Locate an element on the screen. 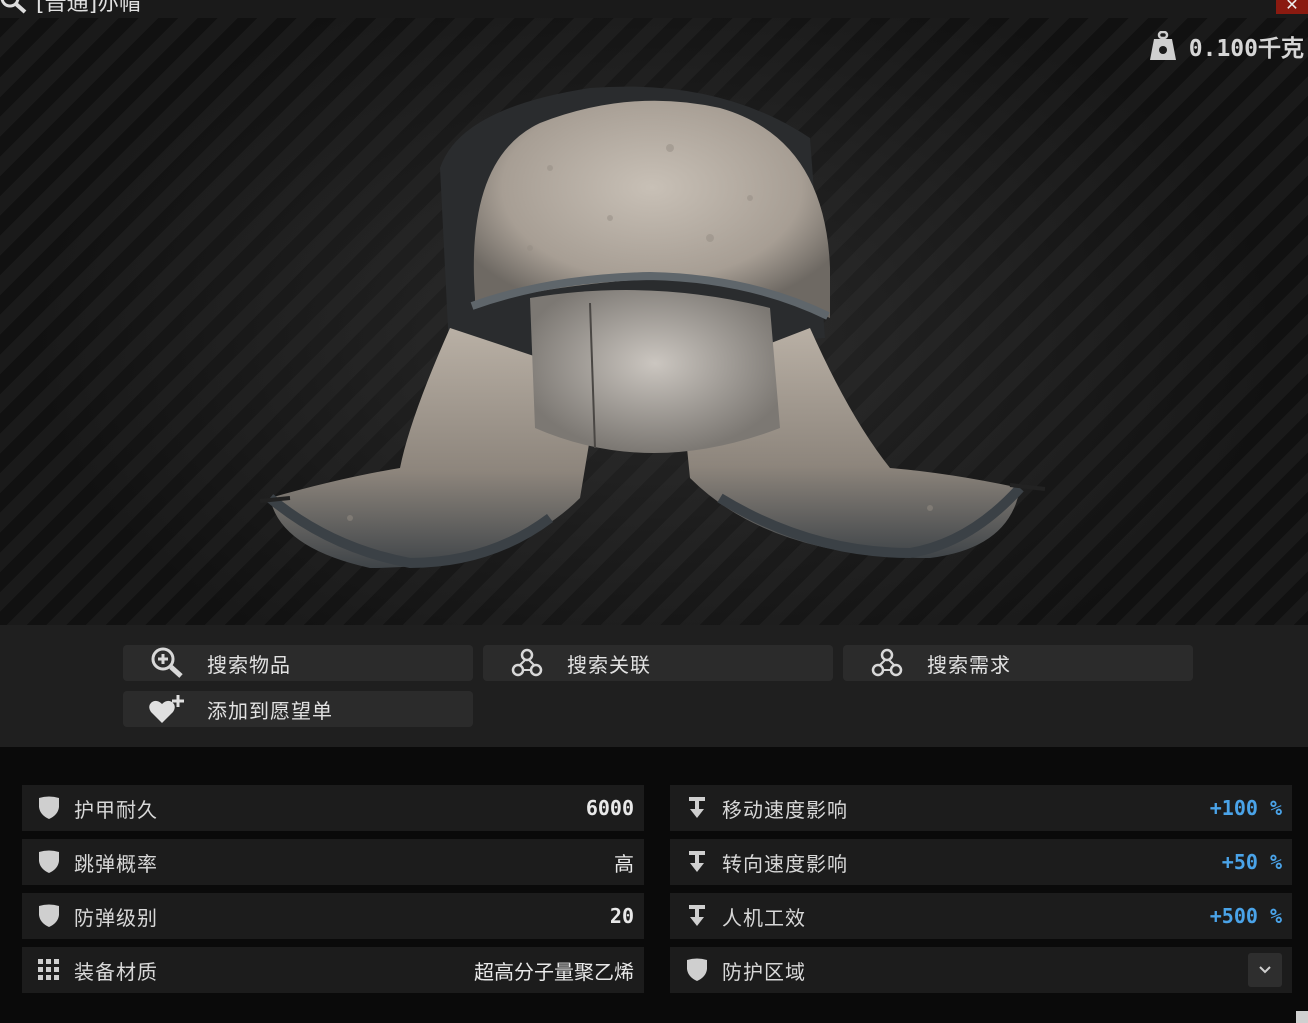 This screenshot has height=1023, width=1308. stat-value: 超高分子量聚乙烯 is located at coordinates (554, 971).